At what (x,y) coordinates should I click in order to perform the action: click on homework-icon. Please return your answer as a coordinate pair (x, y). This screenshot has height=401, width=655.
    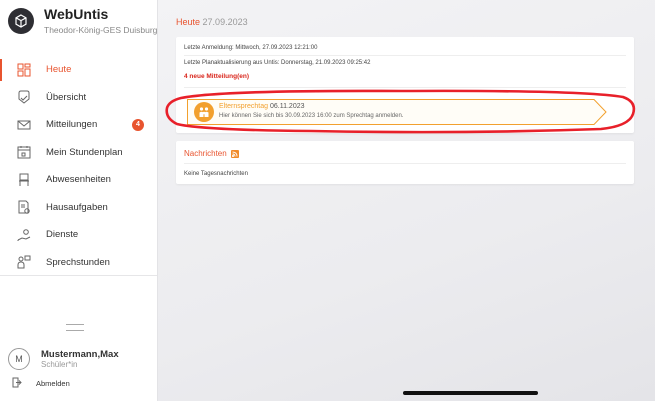
    Looking at the image, I should click on (24, 207).